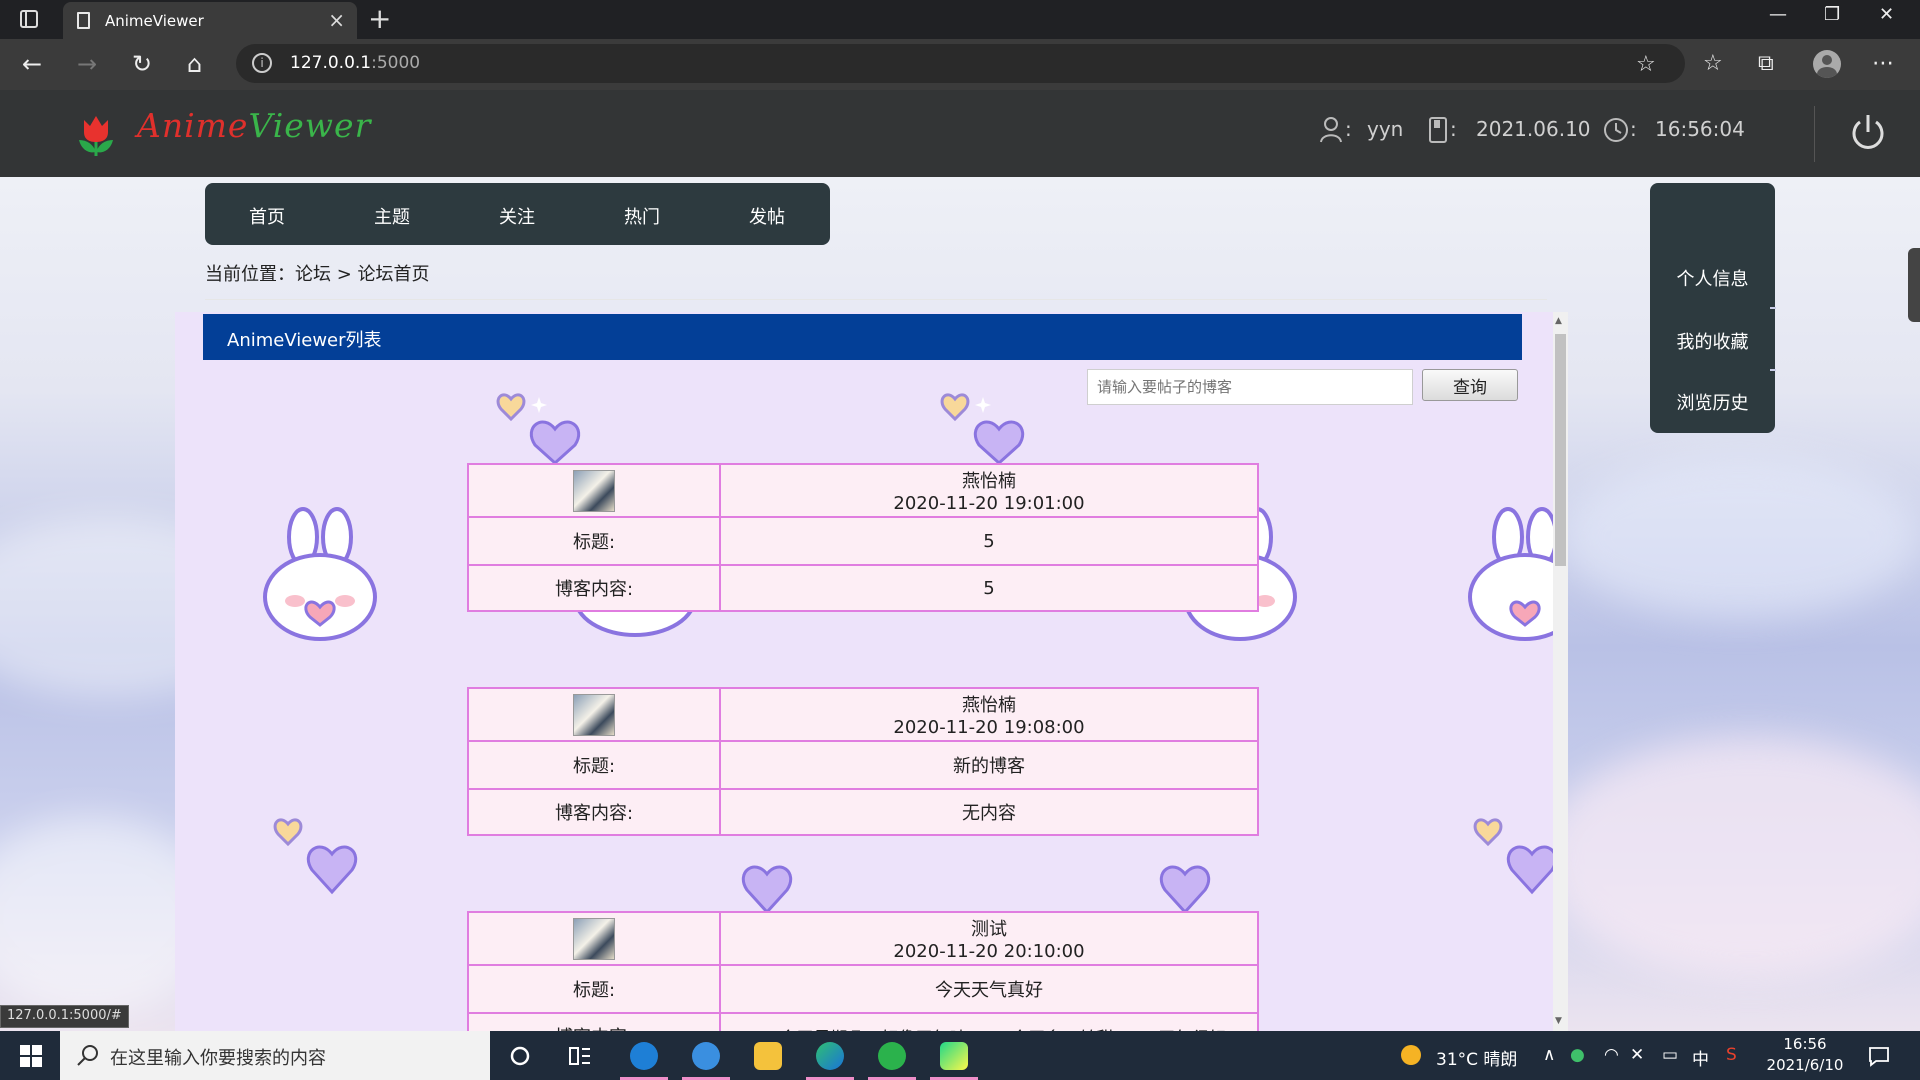  I want to click on battery-icon: ▭, so click(1670, 1055).